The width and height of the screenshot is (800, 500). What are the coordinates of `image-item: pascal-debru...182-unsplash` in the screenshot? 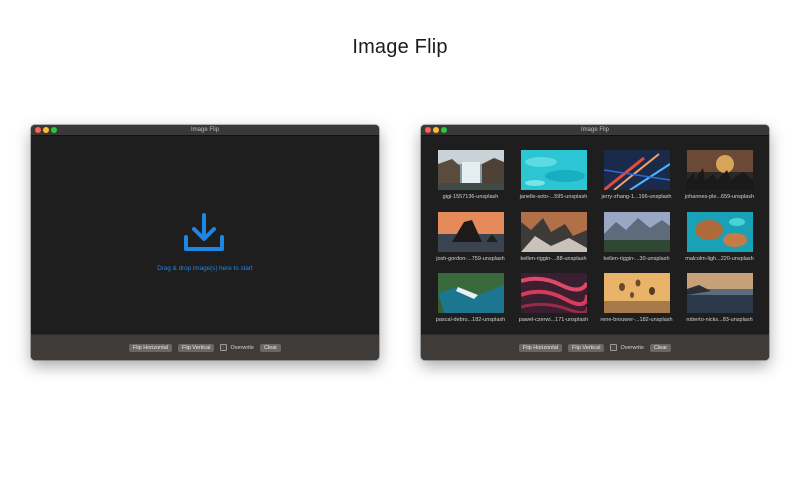 It's located at (470, 304).